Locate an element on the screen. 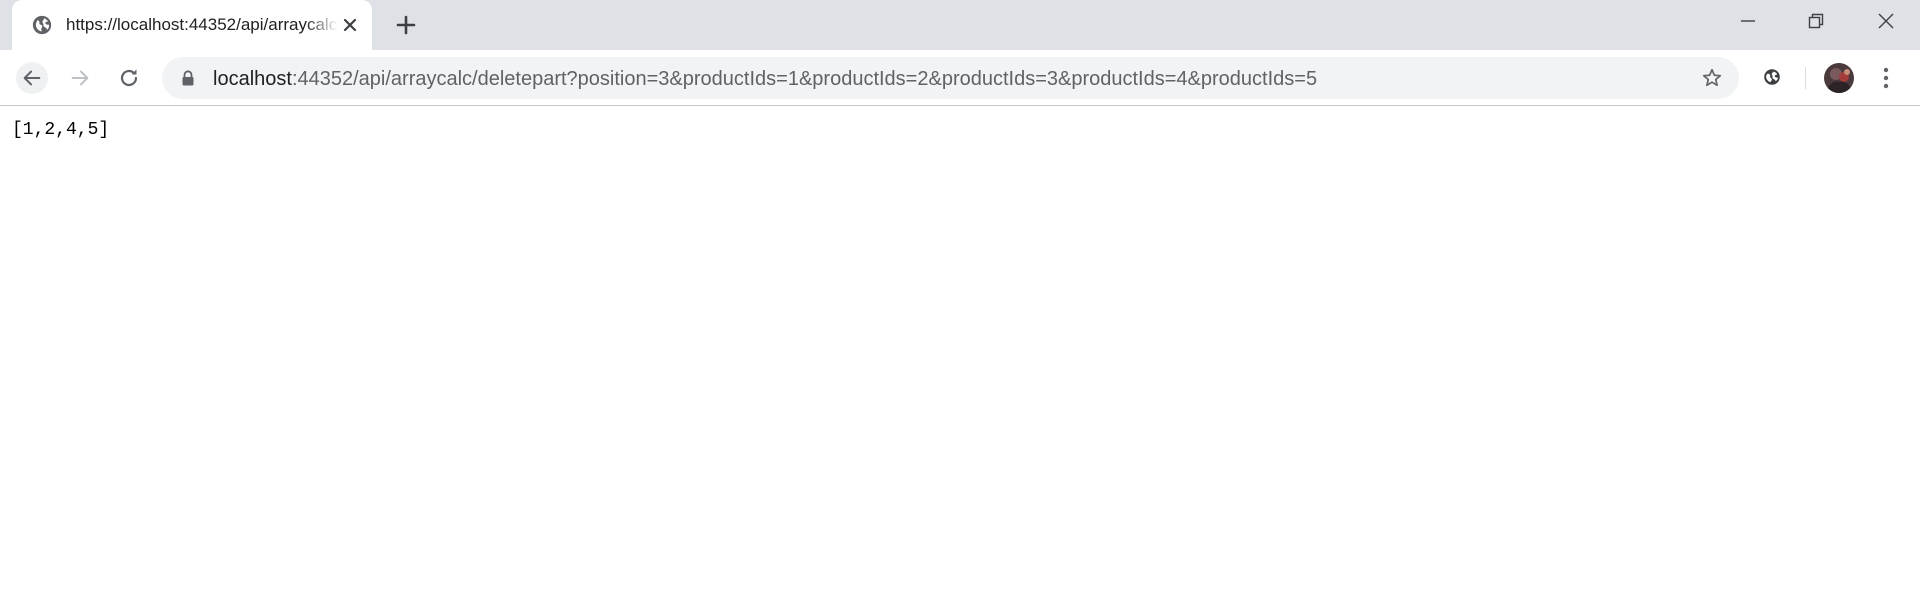  more-vertical-icon is located at coordinates (1886, 78).